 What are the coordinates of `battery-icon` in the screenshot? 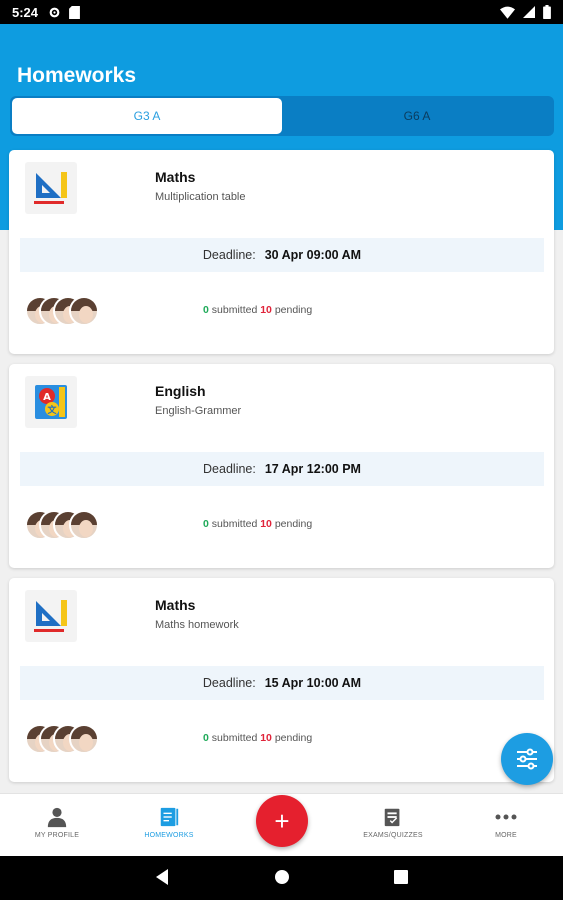 It's located at (547, 12).